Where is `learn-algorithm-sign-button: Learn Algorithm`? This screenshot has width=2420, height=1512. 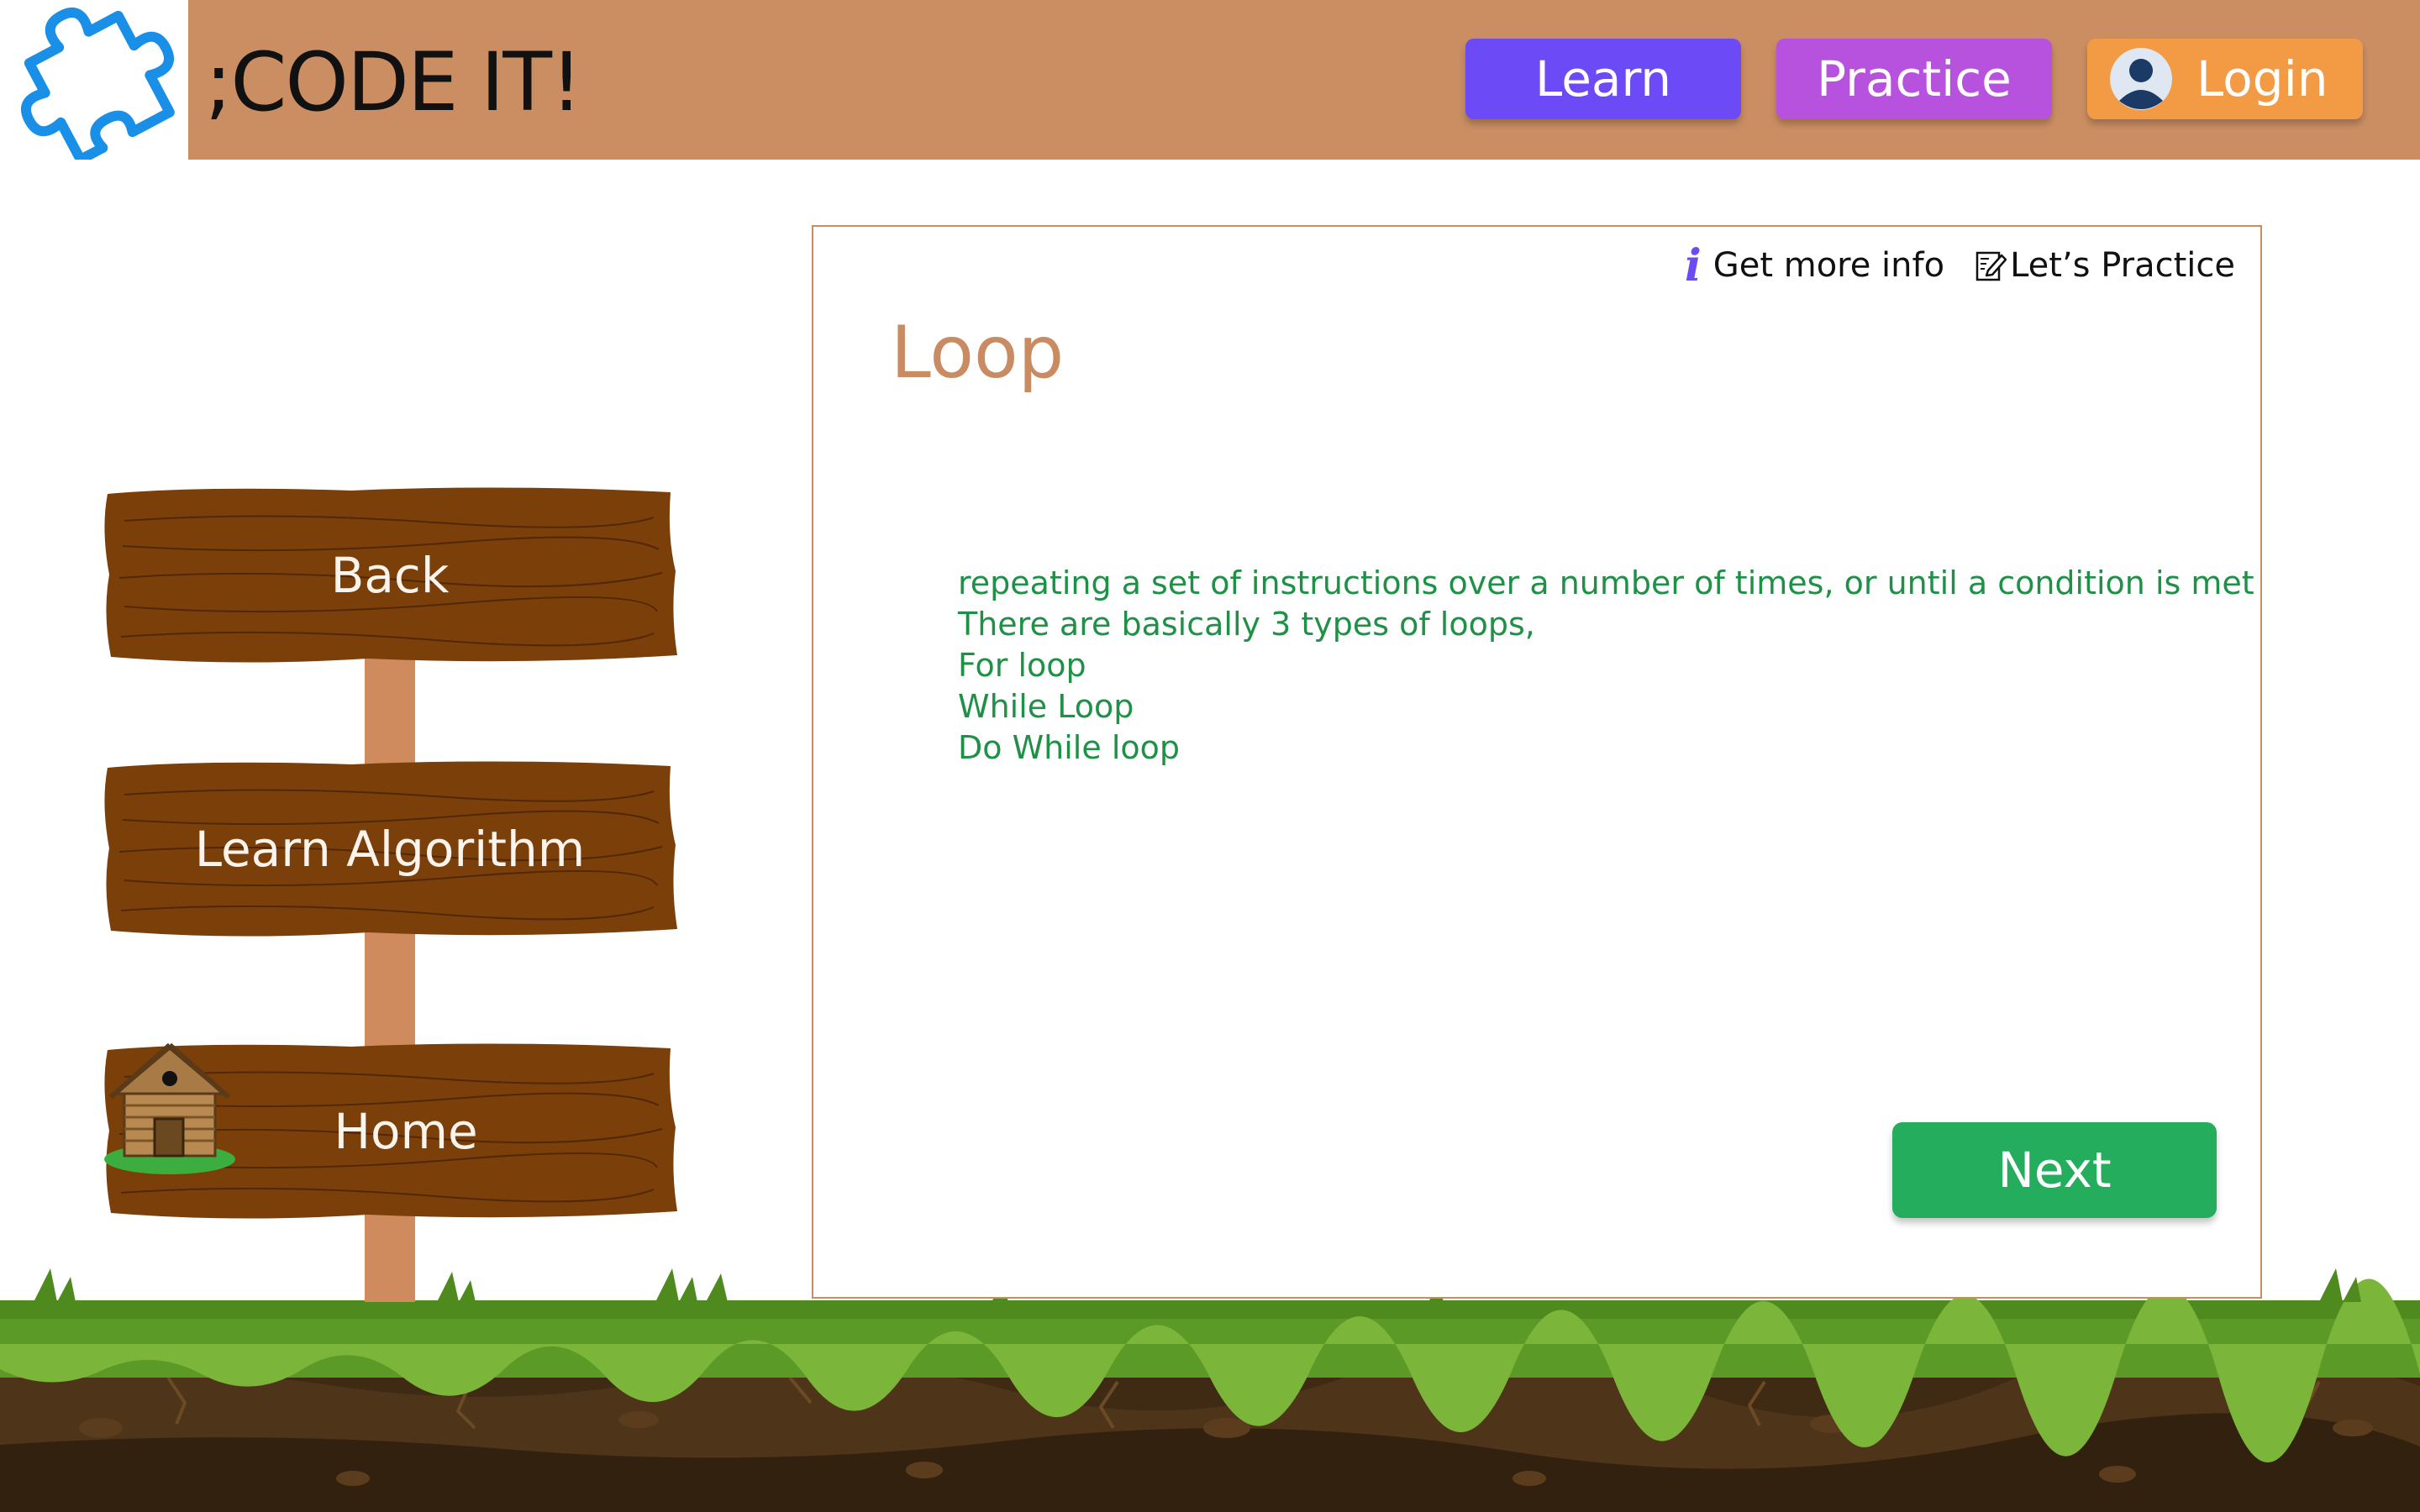
learn-algorithm-sign-button: Learn Algorithm is located at coordinates (390, 849).